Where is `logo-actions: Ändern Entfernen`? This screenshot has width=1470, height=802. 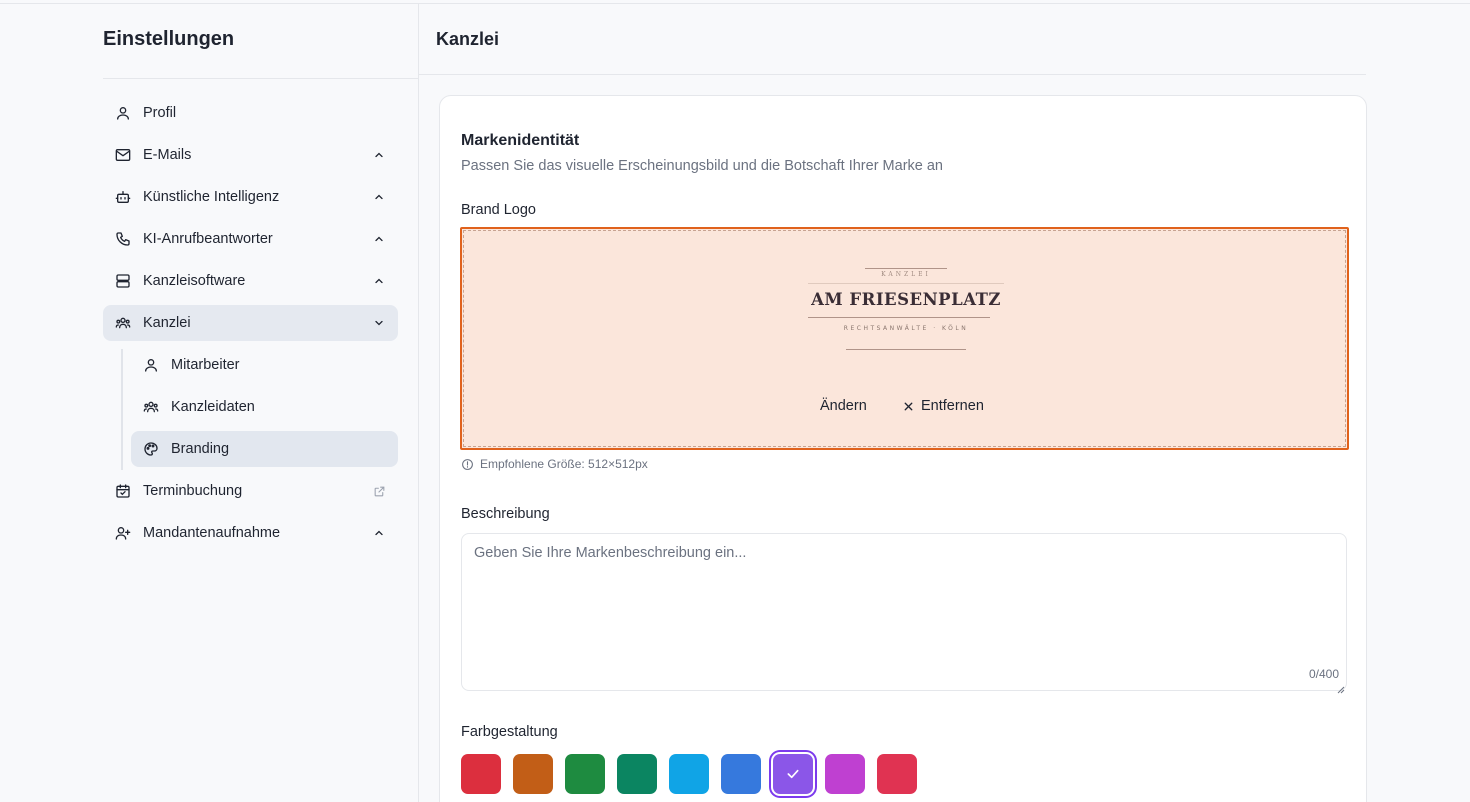
logo-actions: Ändern Entfernen is located at coordinates (904, 407).